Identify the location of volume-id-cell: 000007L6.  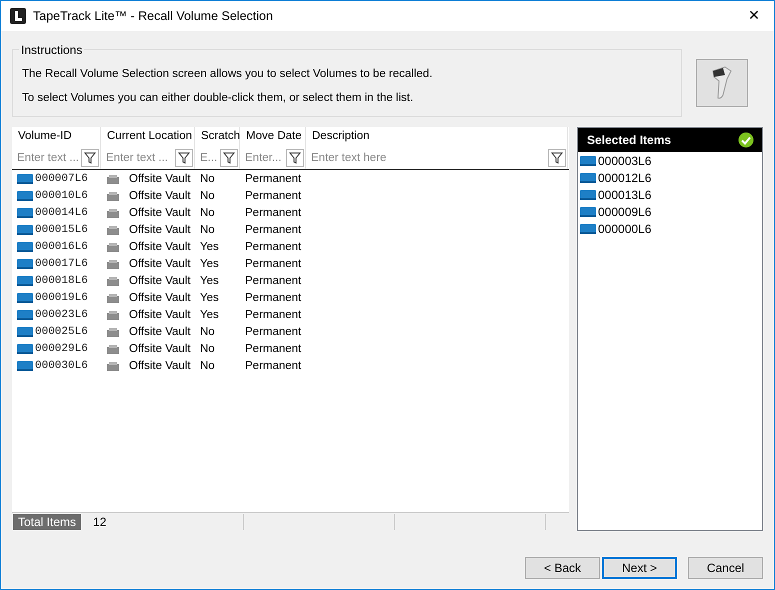
(61, 178).